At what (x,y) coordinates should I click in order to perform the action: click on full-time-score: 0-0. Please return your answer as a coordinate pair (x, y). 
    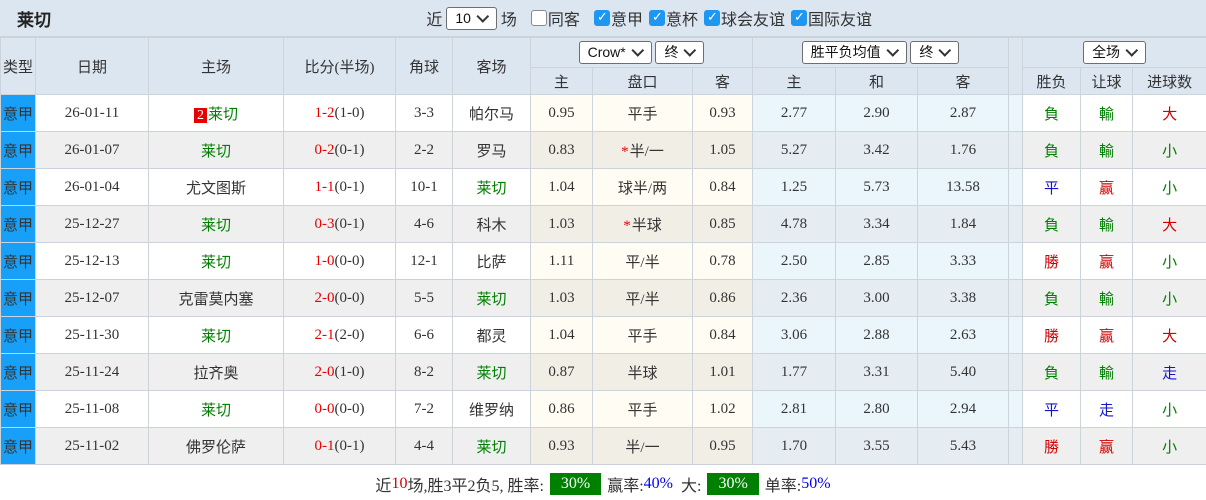
    Looking at the image, I should click on (324, 408).